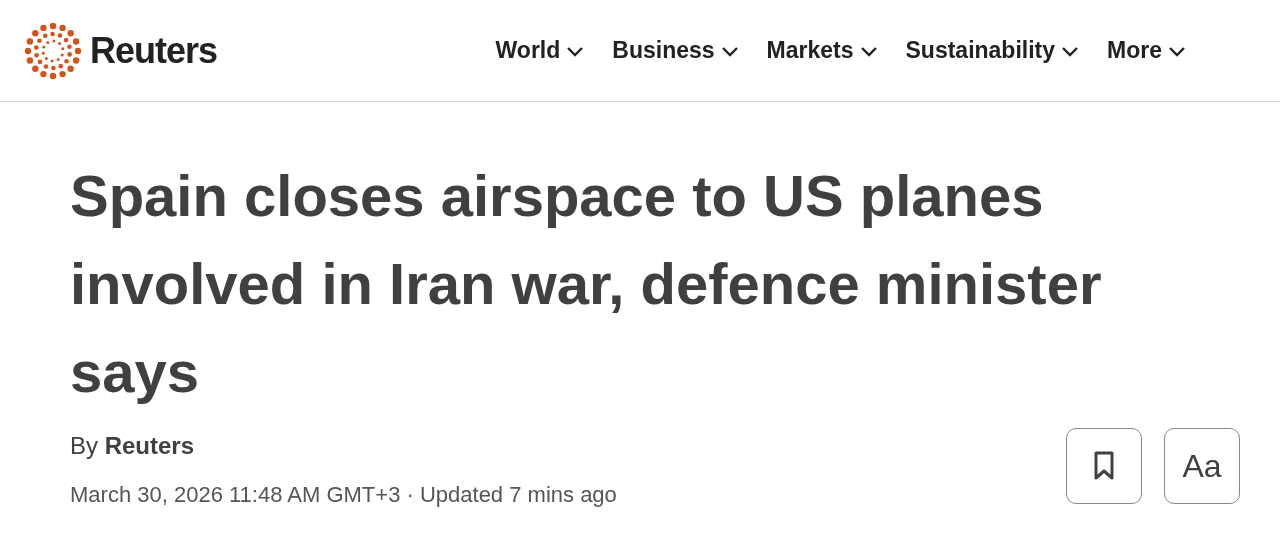 The image size is (1280, 536). Describe the element at coordinates (675, 50) in the screenshot. I see `nav-link: Business` at that location.